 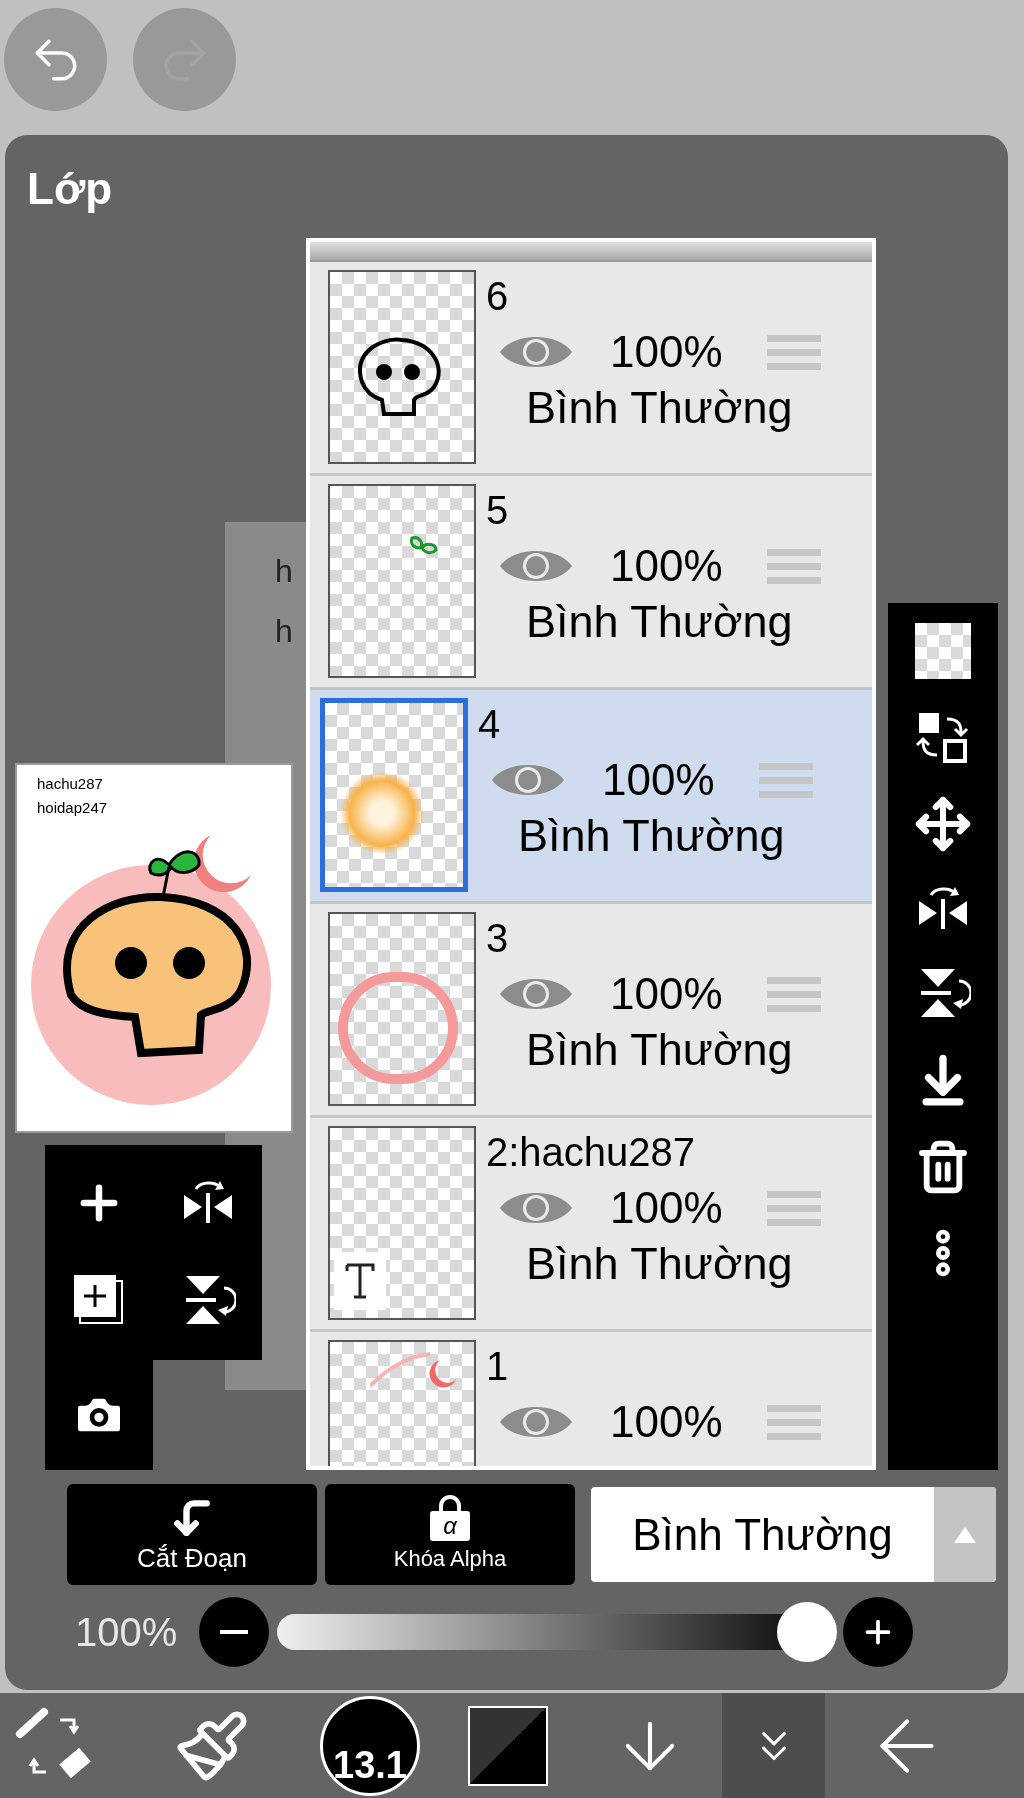 What do you see at coordinates (127, 1632) in the screenshot?
I see `opacity-reading: 100%` at bounding box center [127, 1632].